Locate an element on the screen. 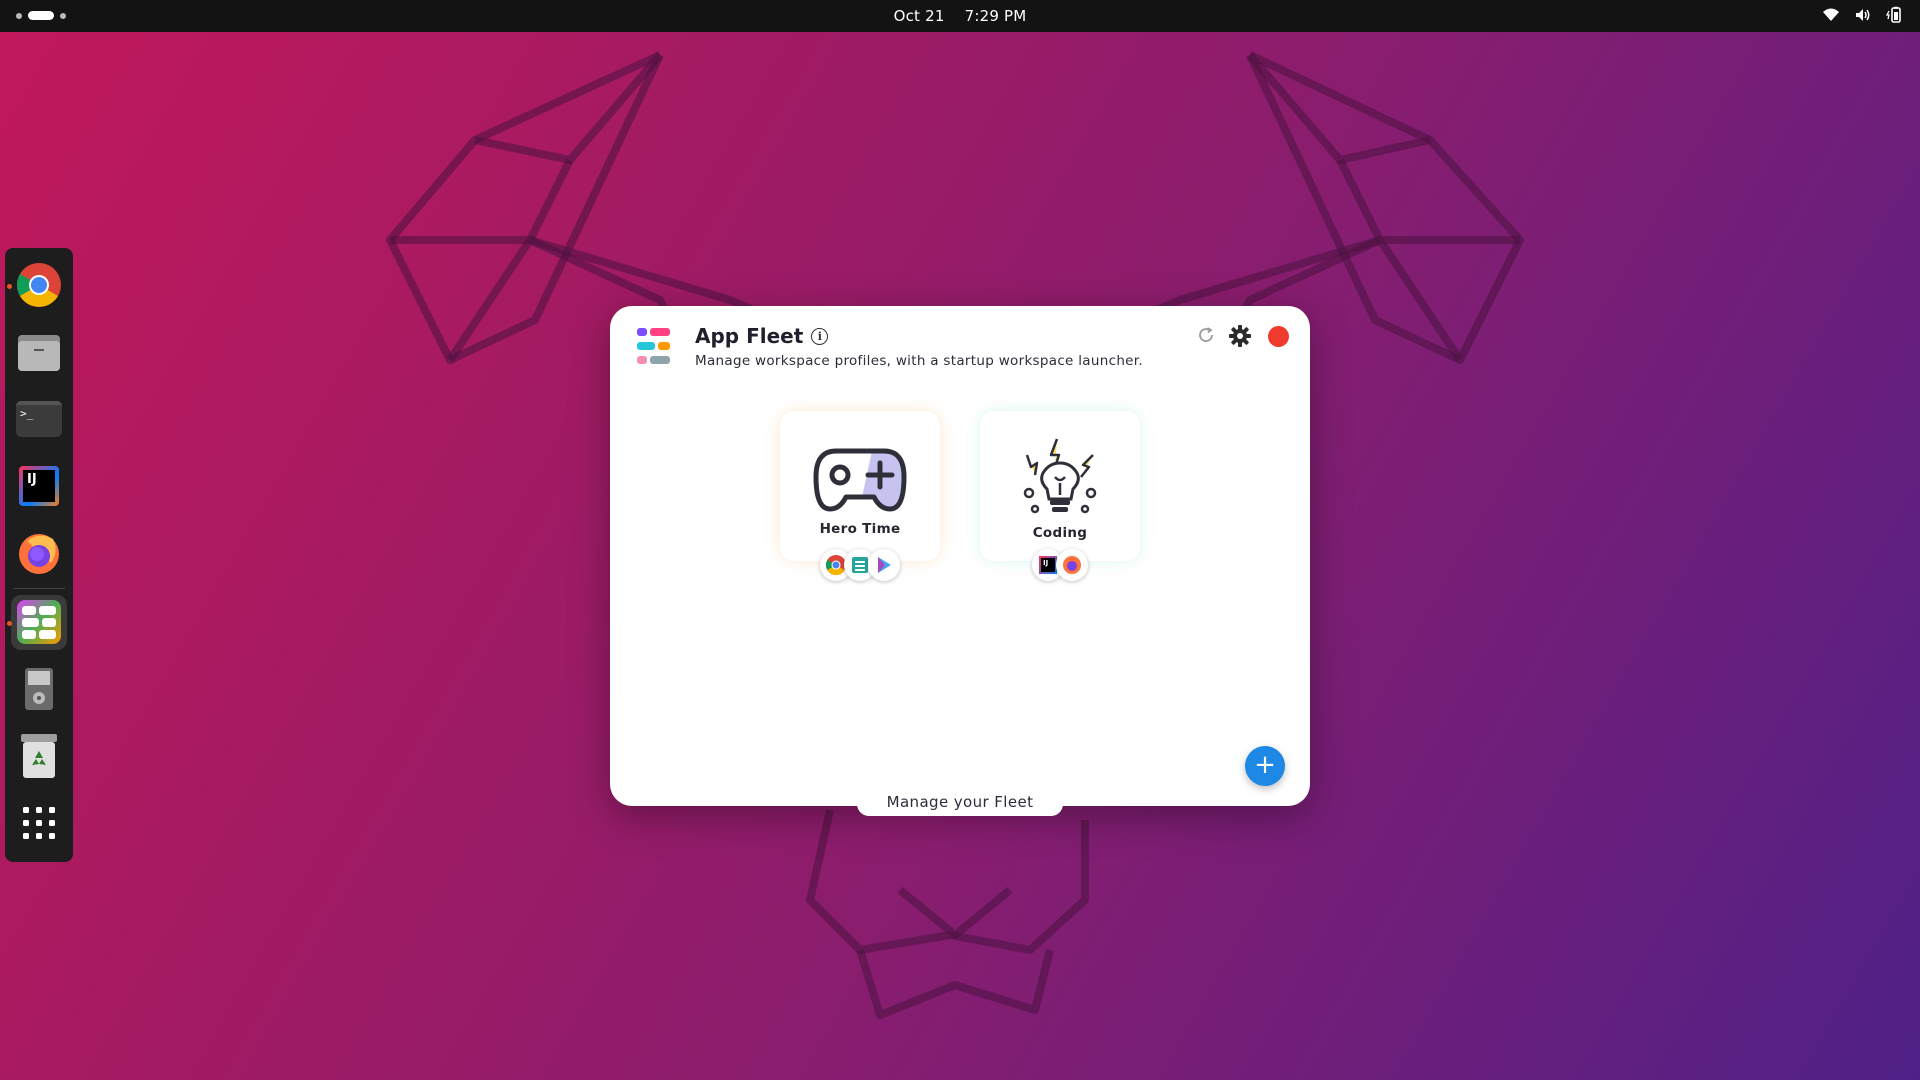 The image size is (1920, 1080). drive-icon is located at coordinates (39, 689).